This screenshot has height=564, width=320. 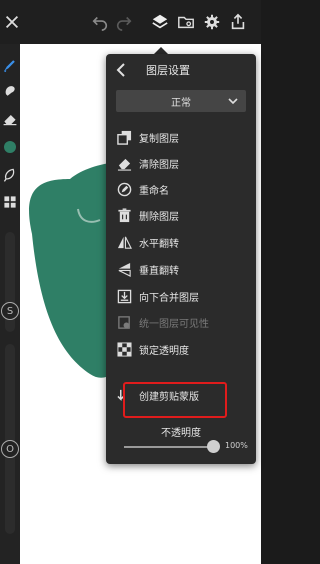 What do you see at coordinates (124, 137) in the screenshot?
I see `duplicate-icon` at bounding box center [124, 137].